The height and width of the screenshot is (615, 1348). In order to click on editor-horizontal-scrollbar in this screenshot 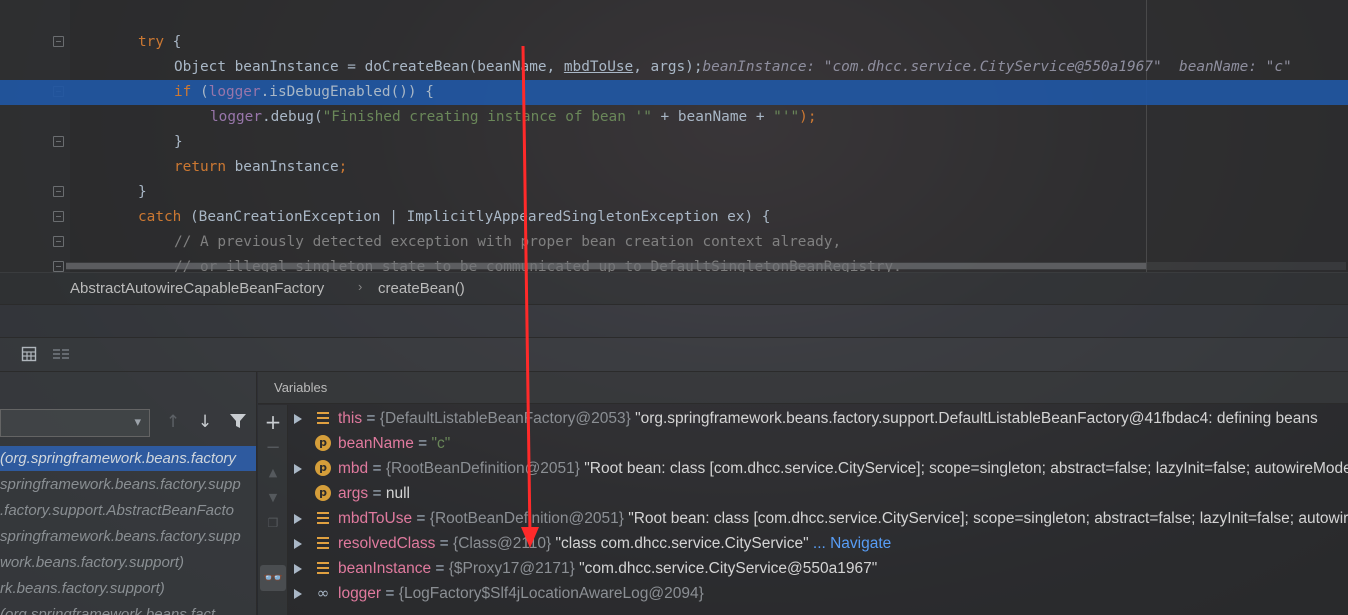, I will do `click(706, 266)`.